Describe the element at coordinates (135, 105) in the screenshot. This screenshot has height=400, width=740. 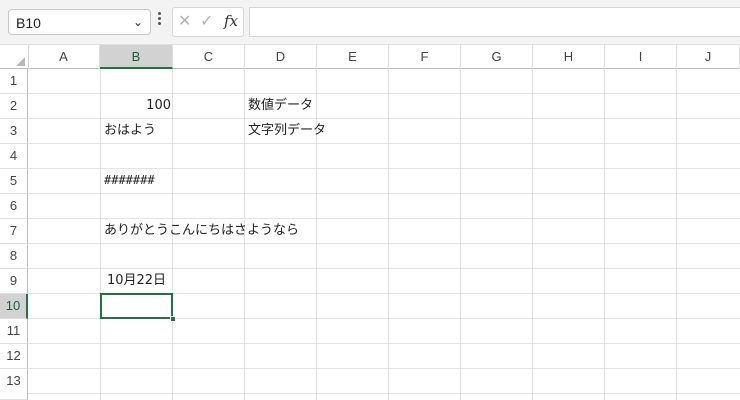
I see `cell-b2: 100` at that location.